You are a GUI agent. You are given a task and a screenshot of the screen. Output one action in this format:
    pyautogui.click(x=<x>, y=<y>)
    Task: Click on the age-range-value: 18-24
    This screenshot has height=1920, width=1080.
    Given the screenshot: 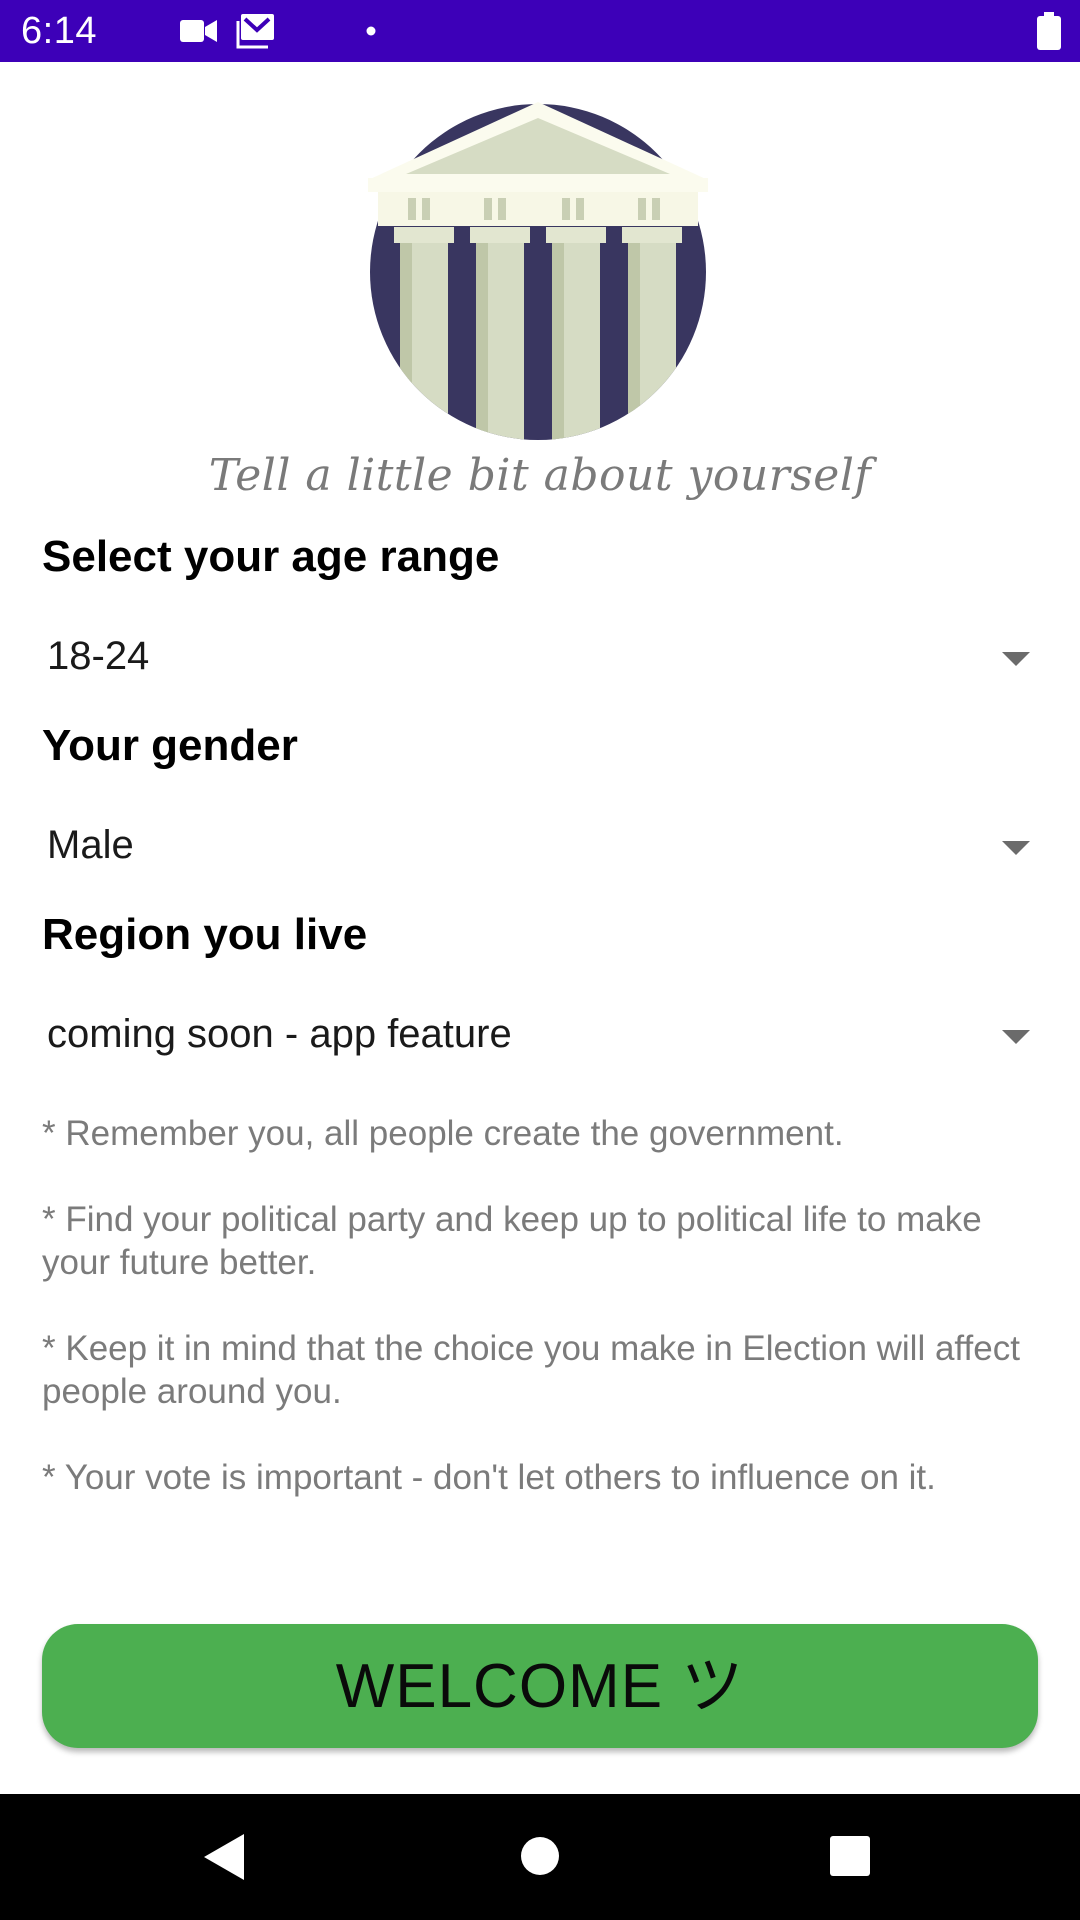 What is the action you would take?
    pyautogui.click(x=98, y=656)
    